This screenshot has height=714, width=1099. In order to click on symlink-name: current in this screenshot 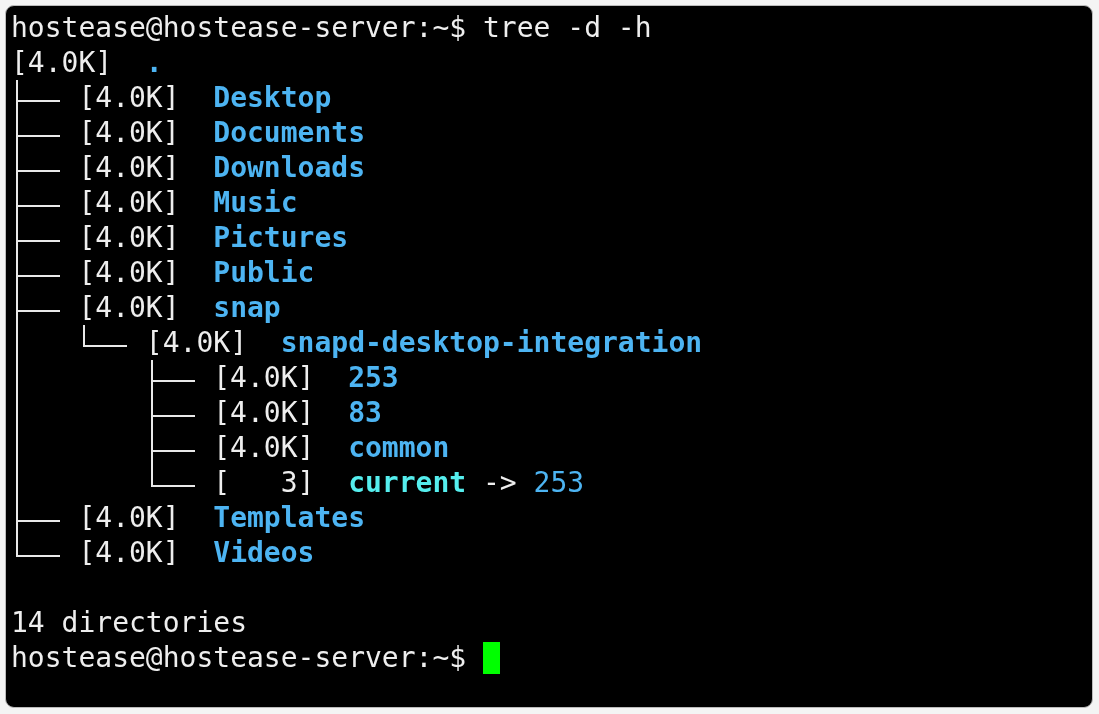, I will do `click(407, 482)`.